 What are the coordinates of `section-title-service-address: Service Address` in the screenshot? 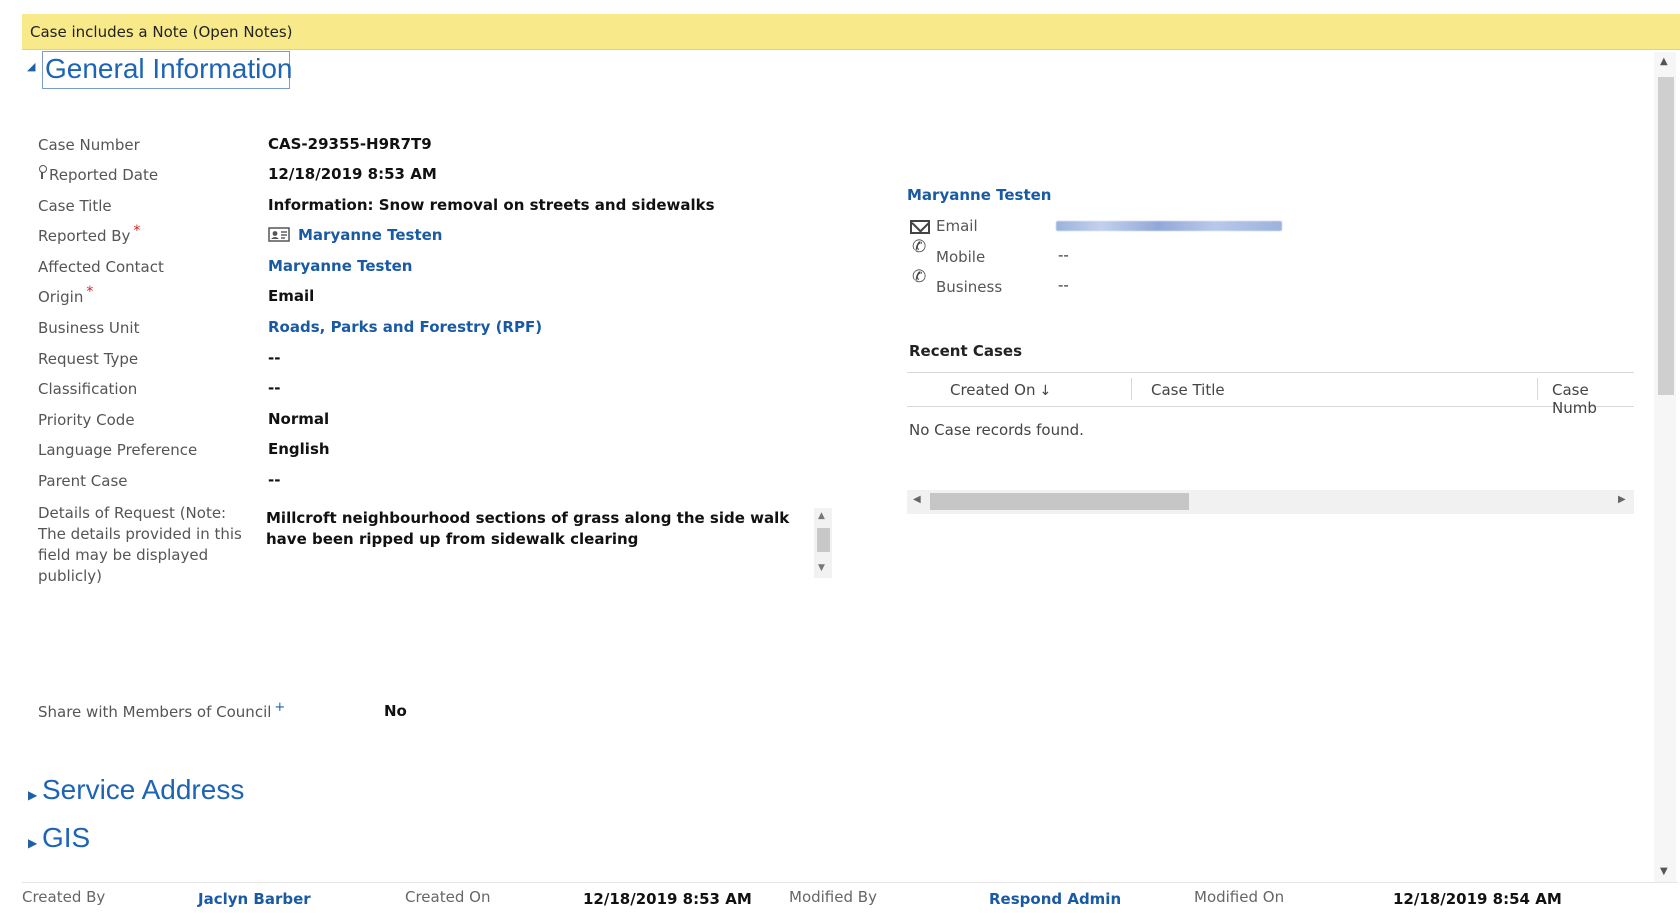 It's located at (143, 790).